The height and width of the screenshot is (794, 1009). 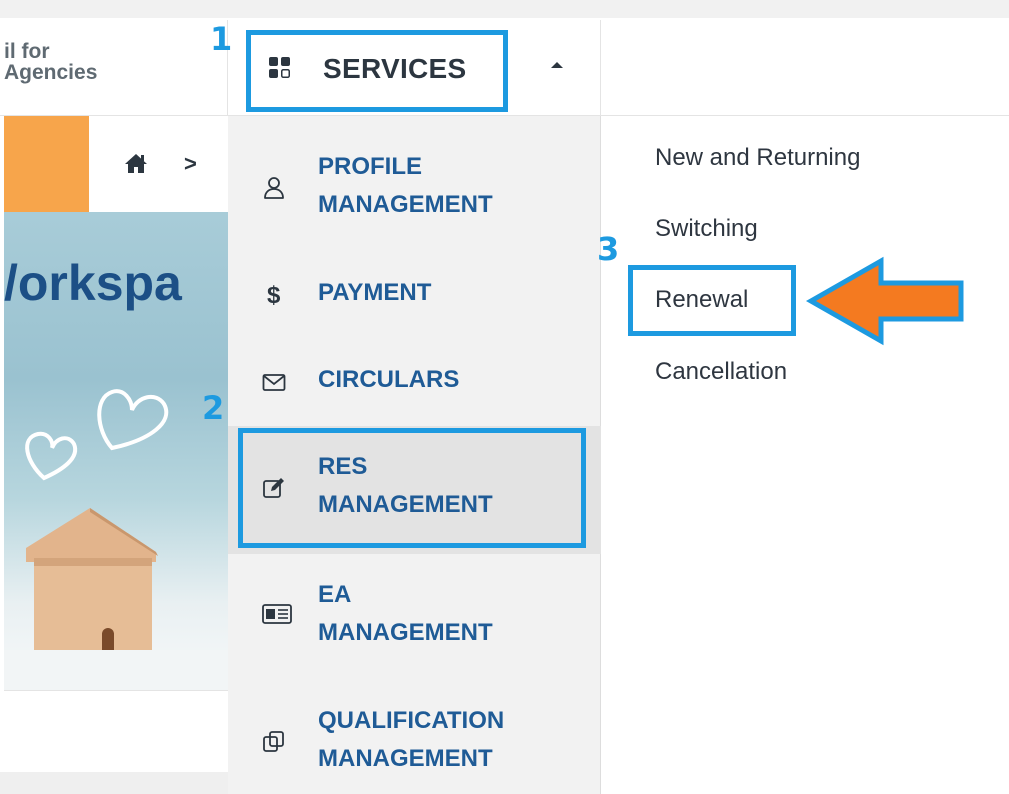 I want to click on renewal-highlight, so click(x=712, y=300).